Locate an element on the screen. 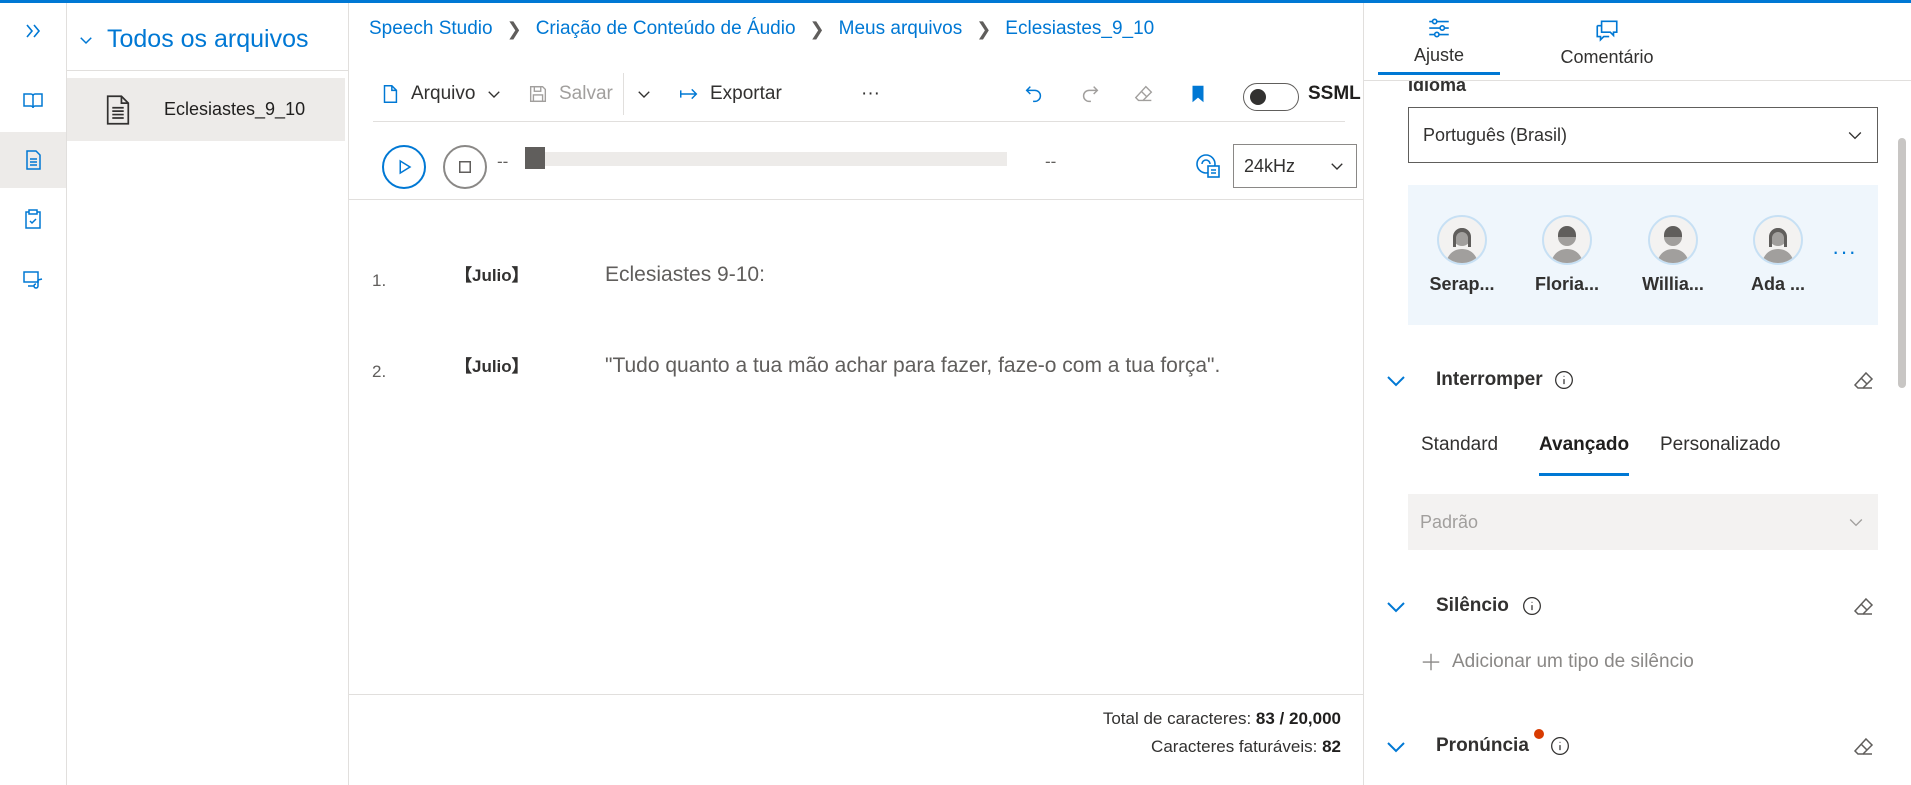 This screenshot has height=785, width=1911. sliders-icon is located at coordinates (1439, 28).